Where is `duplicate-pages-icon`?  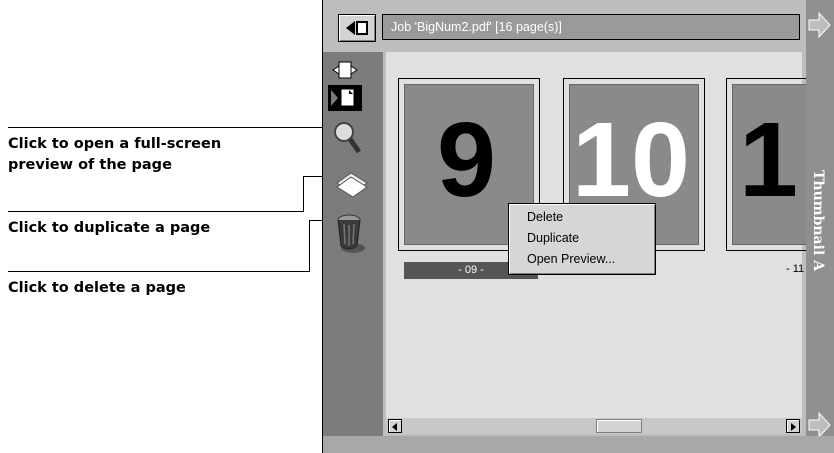
duplicate-pages-icon is located at coordinates (352, 185).